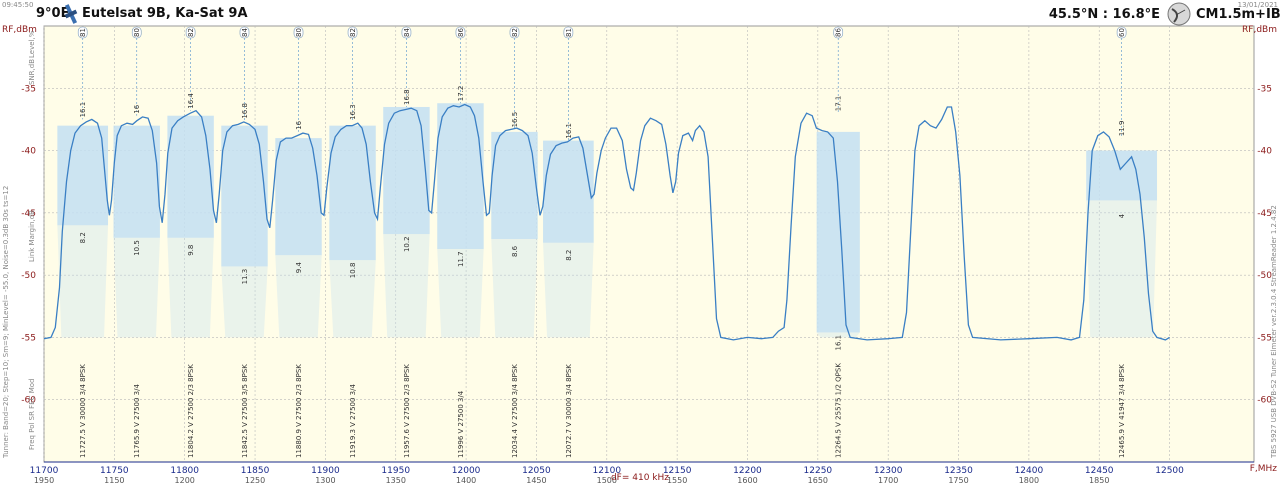 The width and height of the screenshot is (1280, 484). Describe the element at coordinates (515, 120) in the screenshot. I see `snr-value: 16.5` at that location.